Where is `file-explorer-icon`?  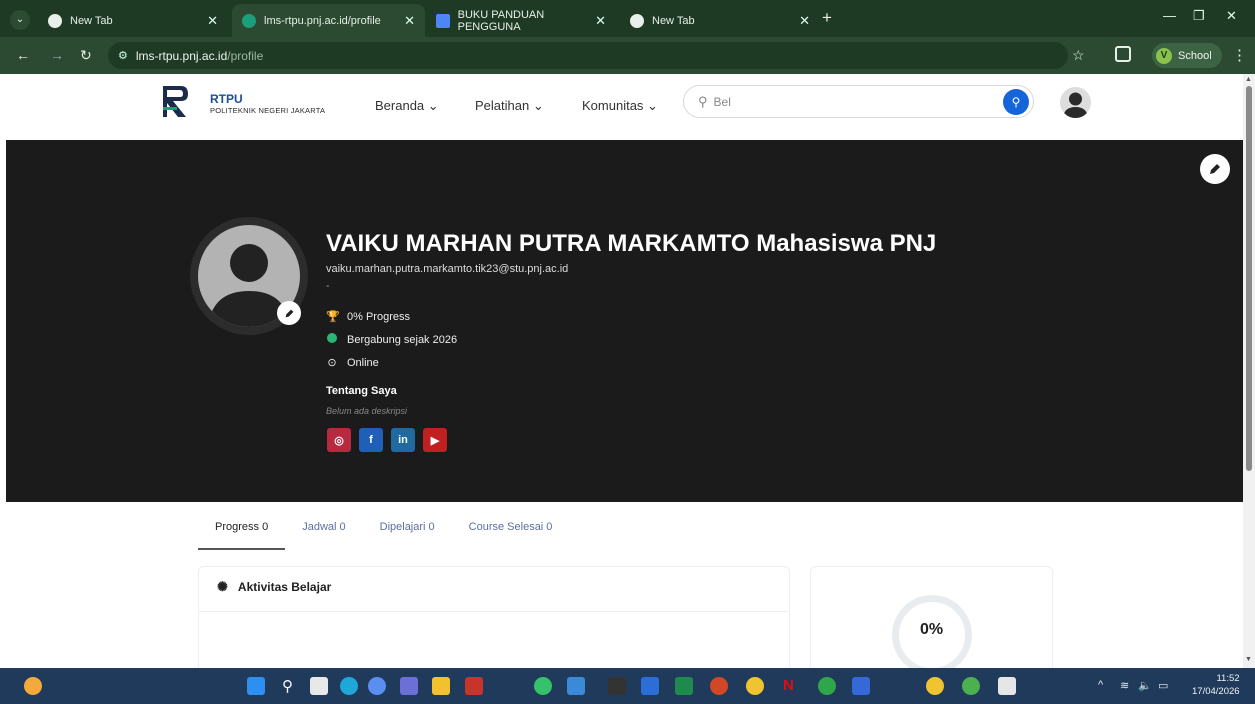
file-explorer-icon is located at coordinates (441, 686).